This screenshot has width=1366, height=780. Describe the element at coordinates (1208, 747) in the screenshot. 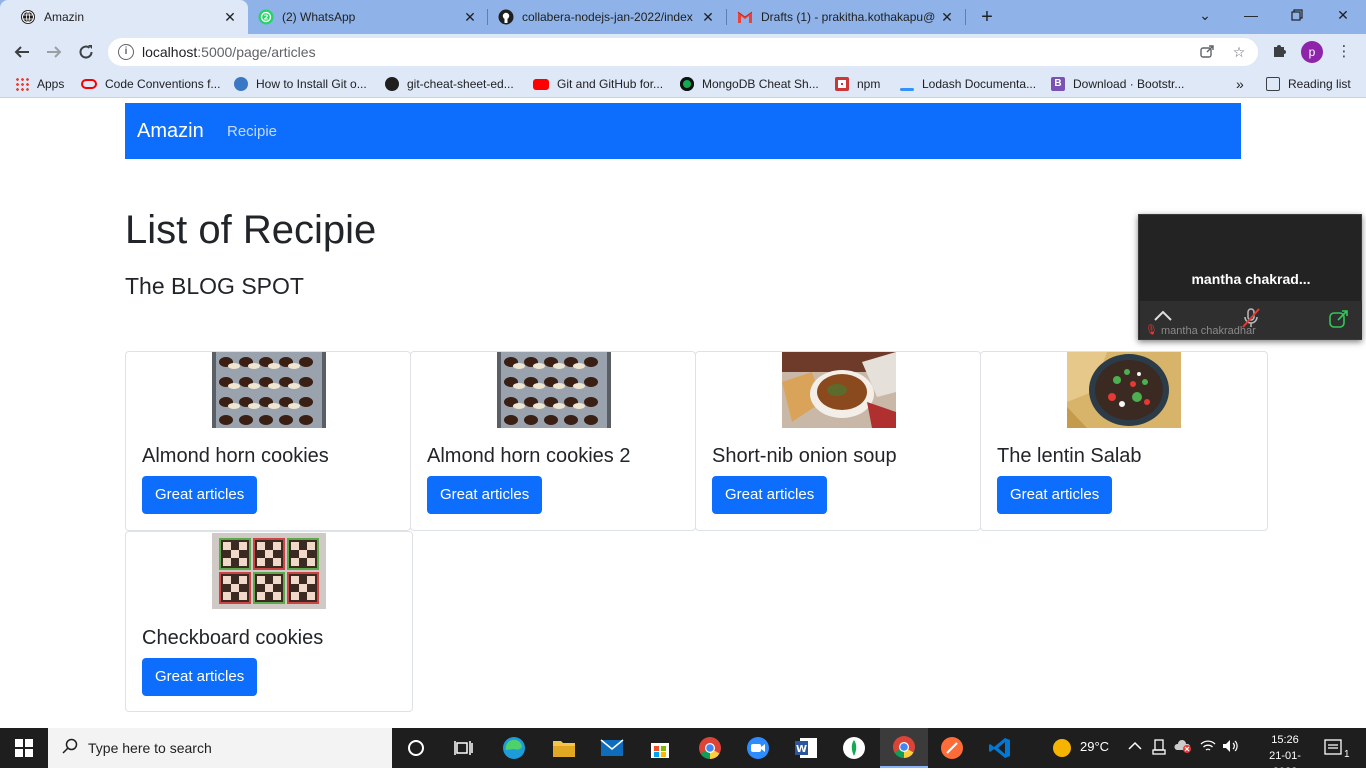

I see `wifi-icon` at that location.